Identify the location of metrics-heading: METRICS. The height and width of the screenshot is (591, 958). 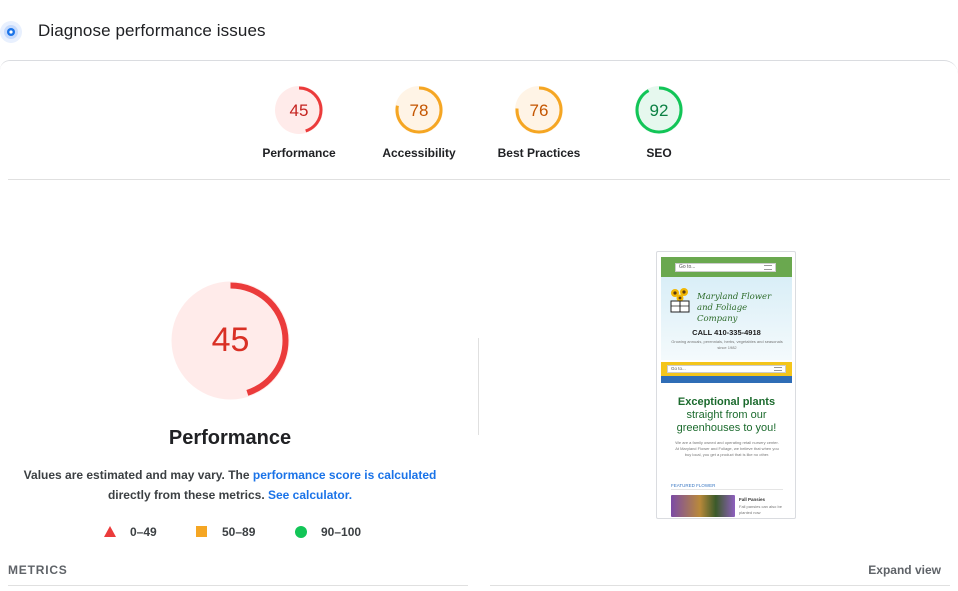
(38, 570).